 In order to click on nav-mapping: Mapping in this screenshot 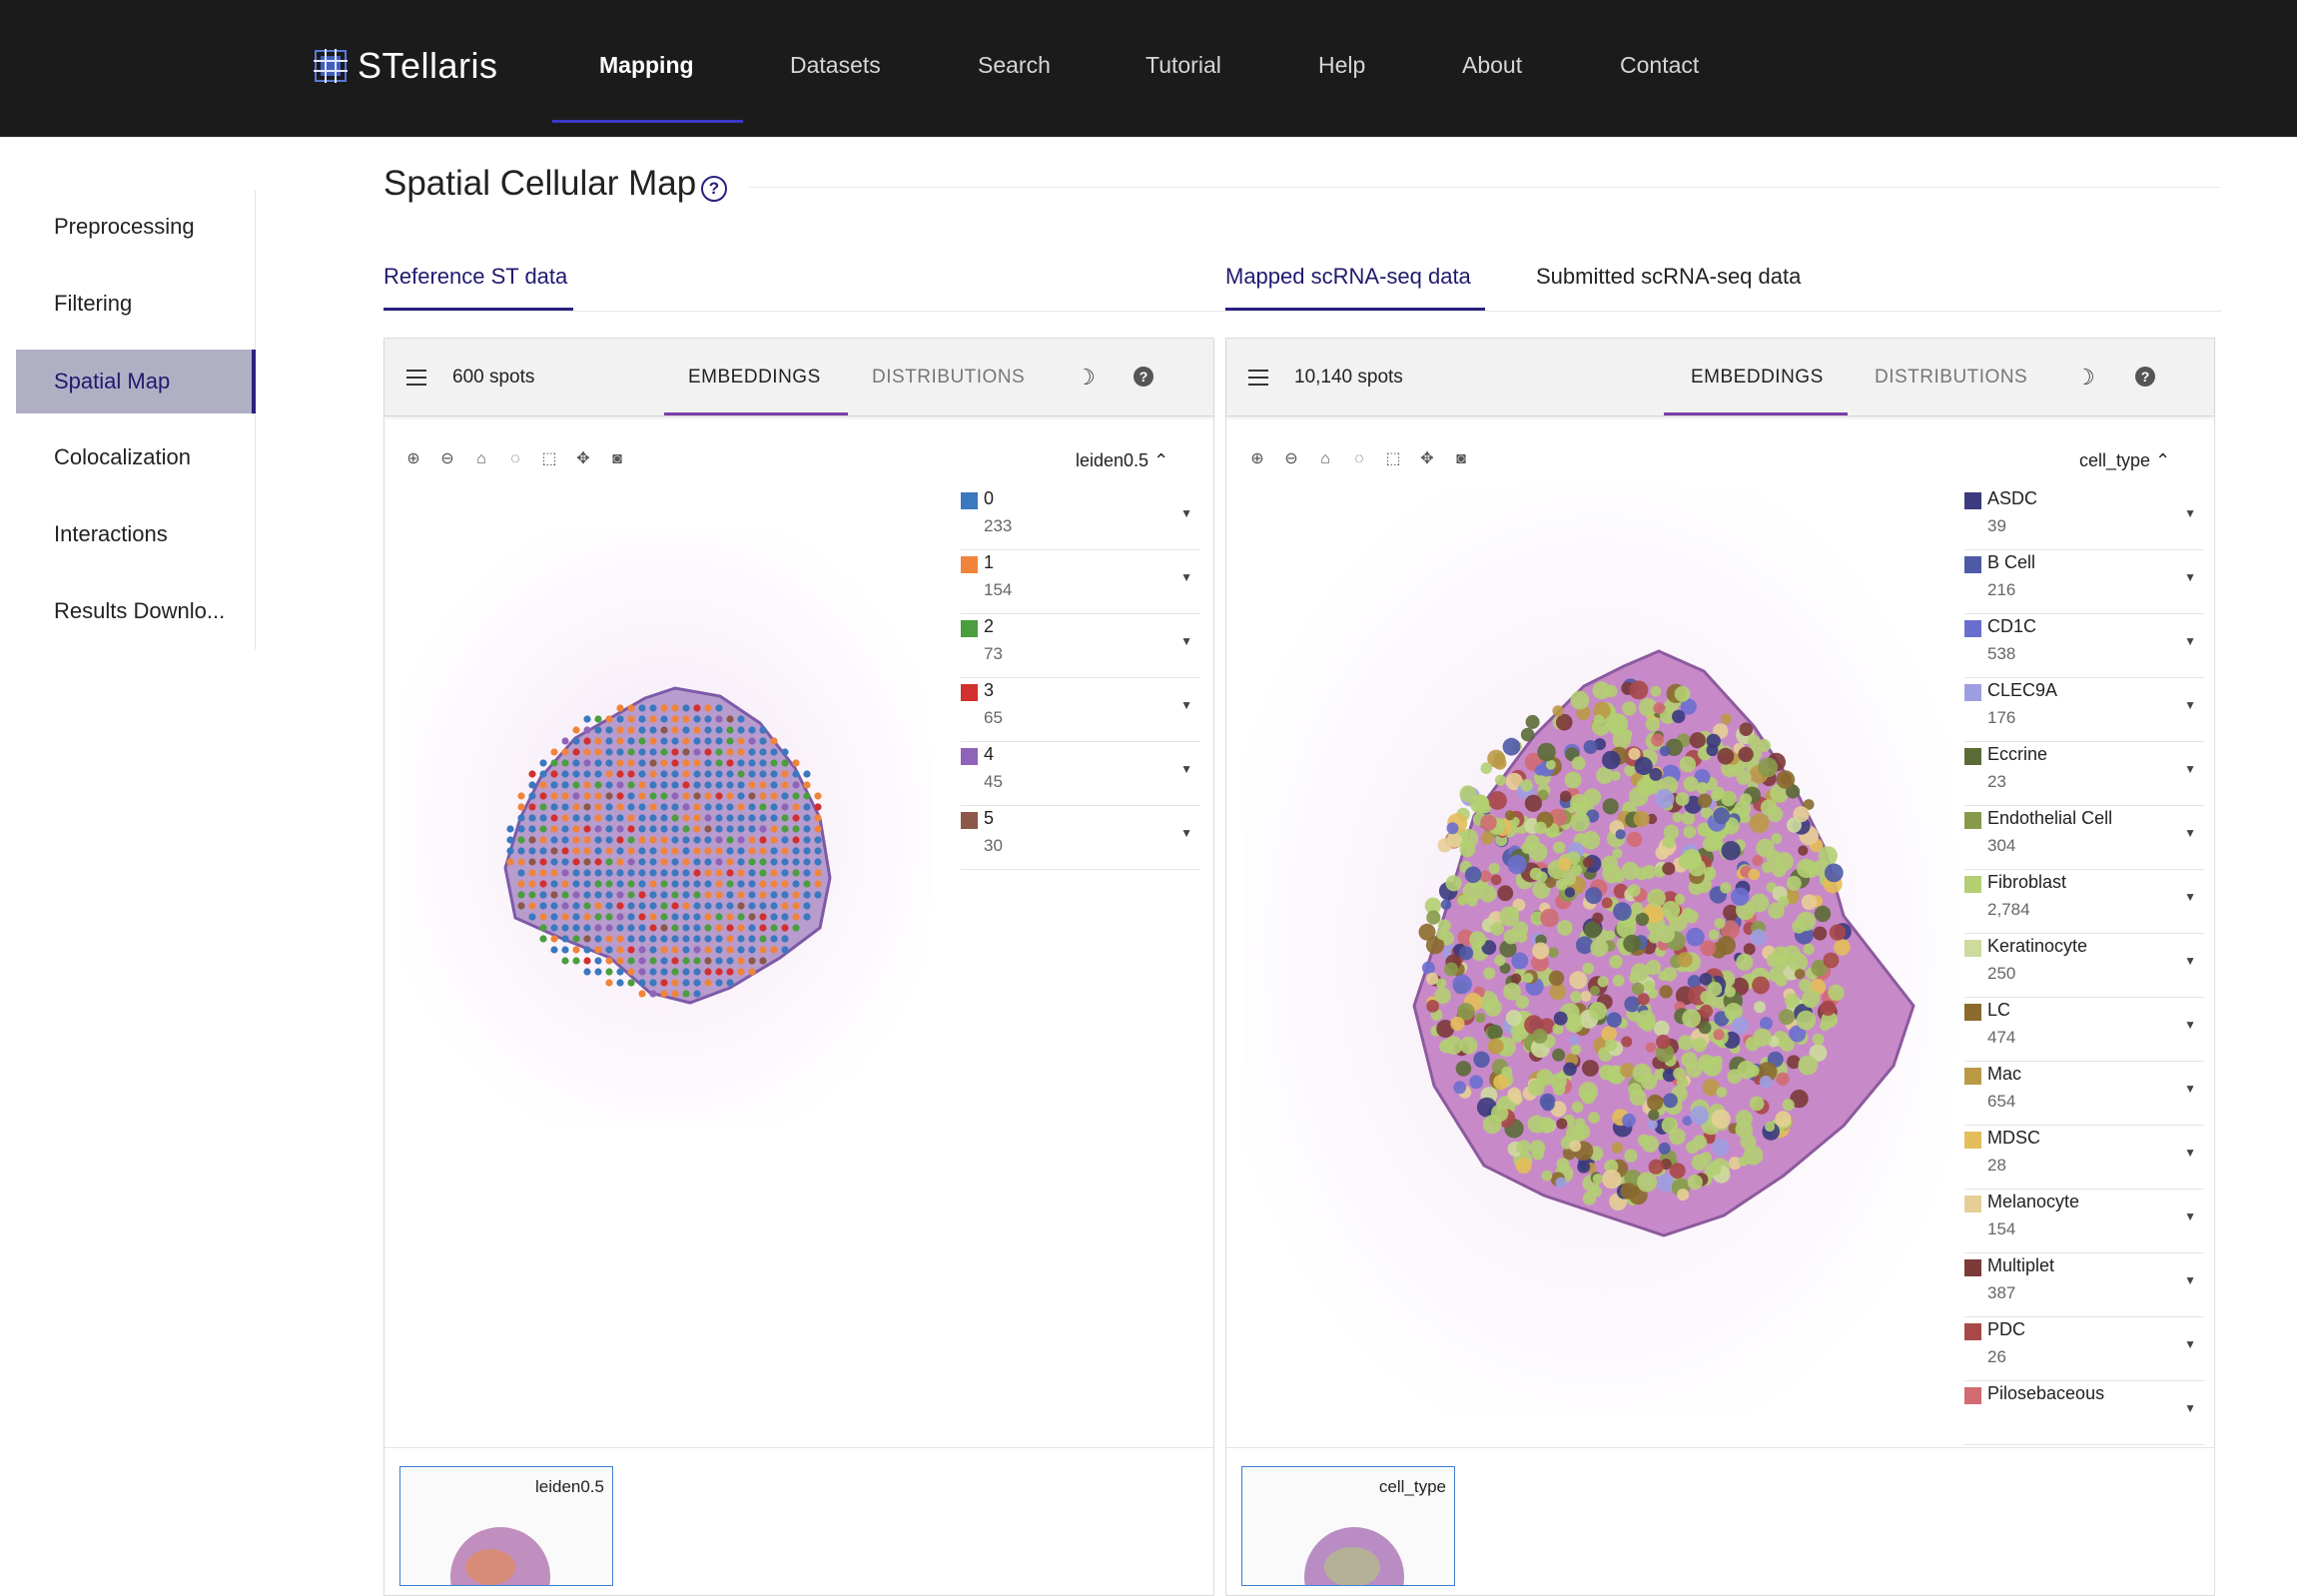, I will do `click(646, 65)`.